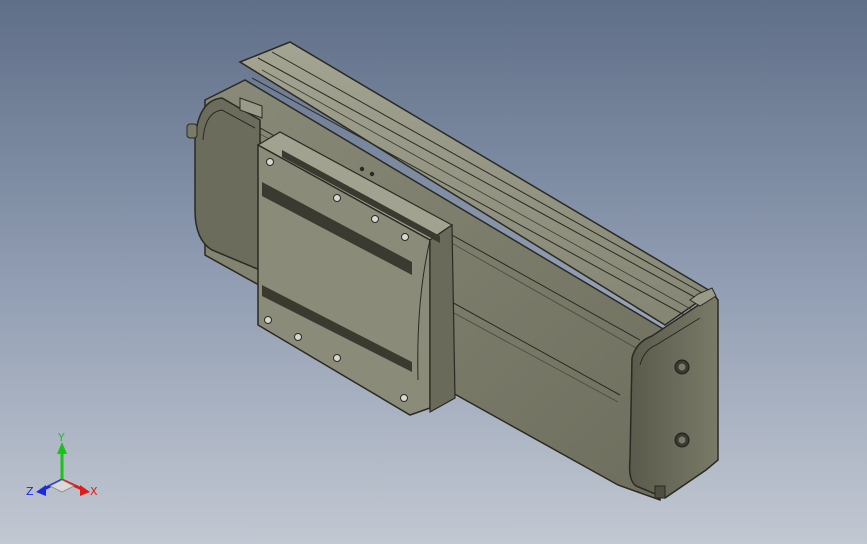  What do you see at coordinates (41, 490) in the screenshot?
I see `z-axis-arrow-icon` at bounding box center [41, 490].